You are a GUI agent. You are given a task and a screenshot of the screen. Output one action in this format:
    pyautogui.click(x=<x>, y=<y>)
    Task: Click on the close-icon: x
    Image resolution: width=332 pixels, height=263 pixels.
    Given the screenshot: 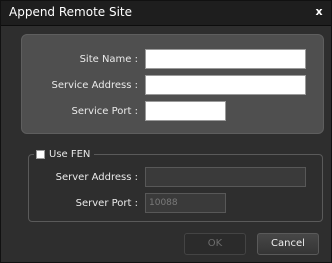 What is the action you would take?
    pyautogui.click(x=319, y=12)
    